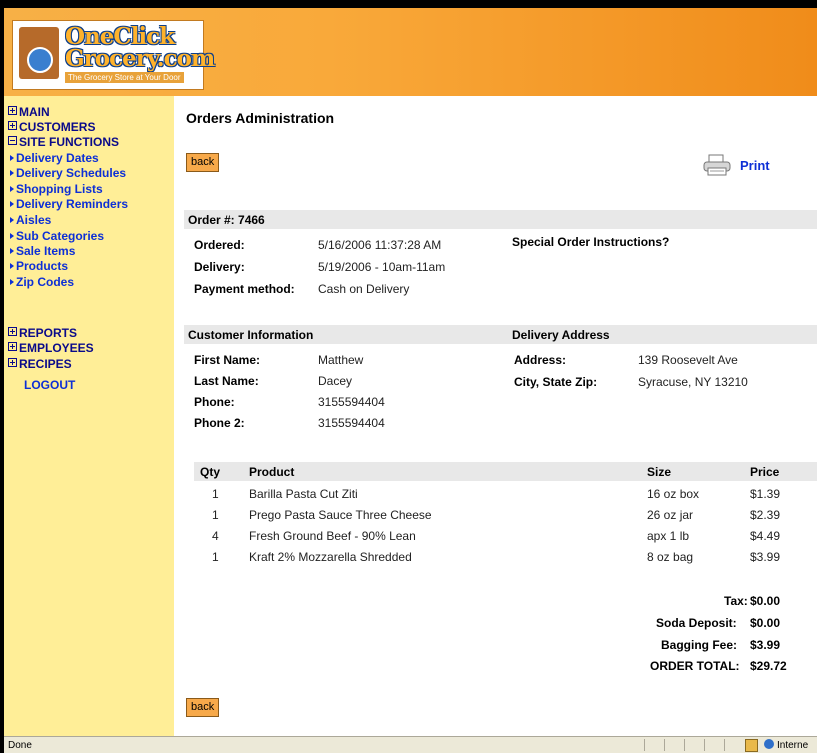  What do you see at coordinates (500, 219) in the screenshot?
I see `order-band` at bounding box center [500, 219].